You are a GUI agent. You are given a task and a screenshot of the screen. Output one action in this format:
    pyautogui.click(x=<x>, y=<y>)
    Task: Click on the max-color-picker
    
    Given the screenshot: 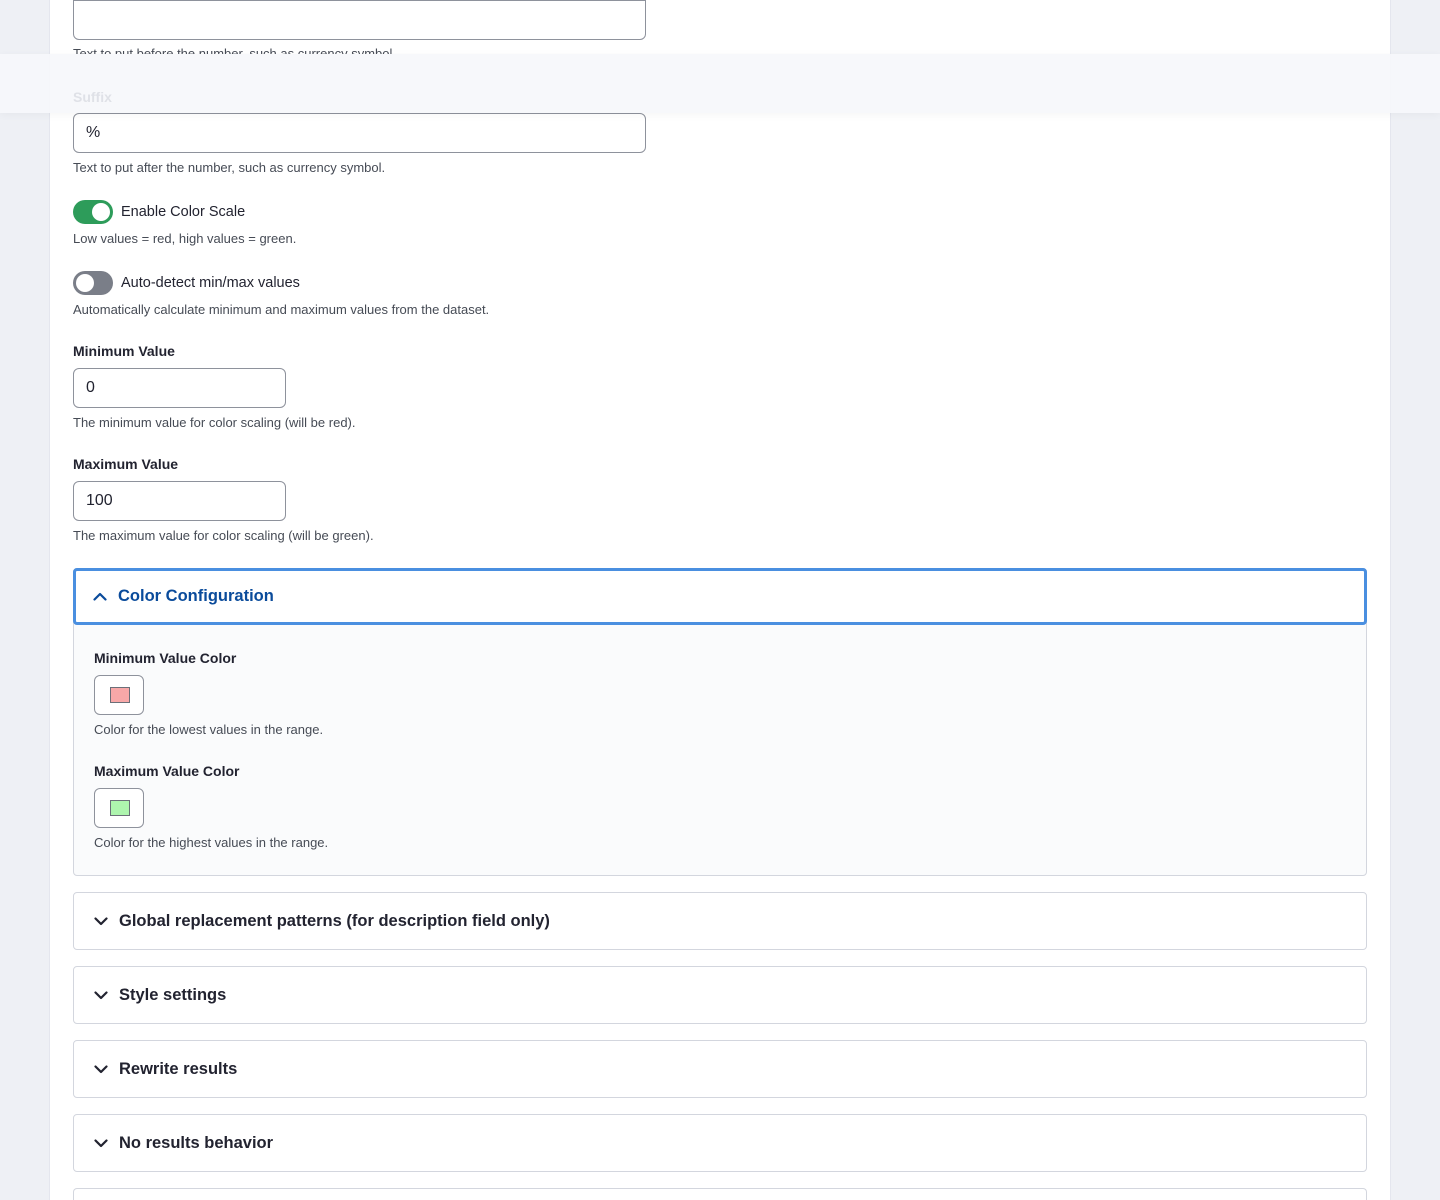 What is the action you would take?
    pyautogui.click(x=119, y=808)
    